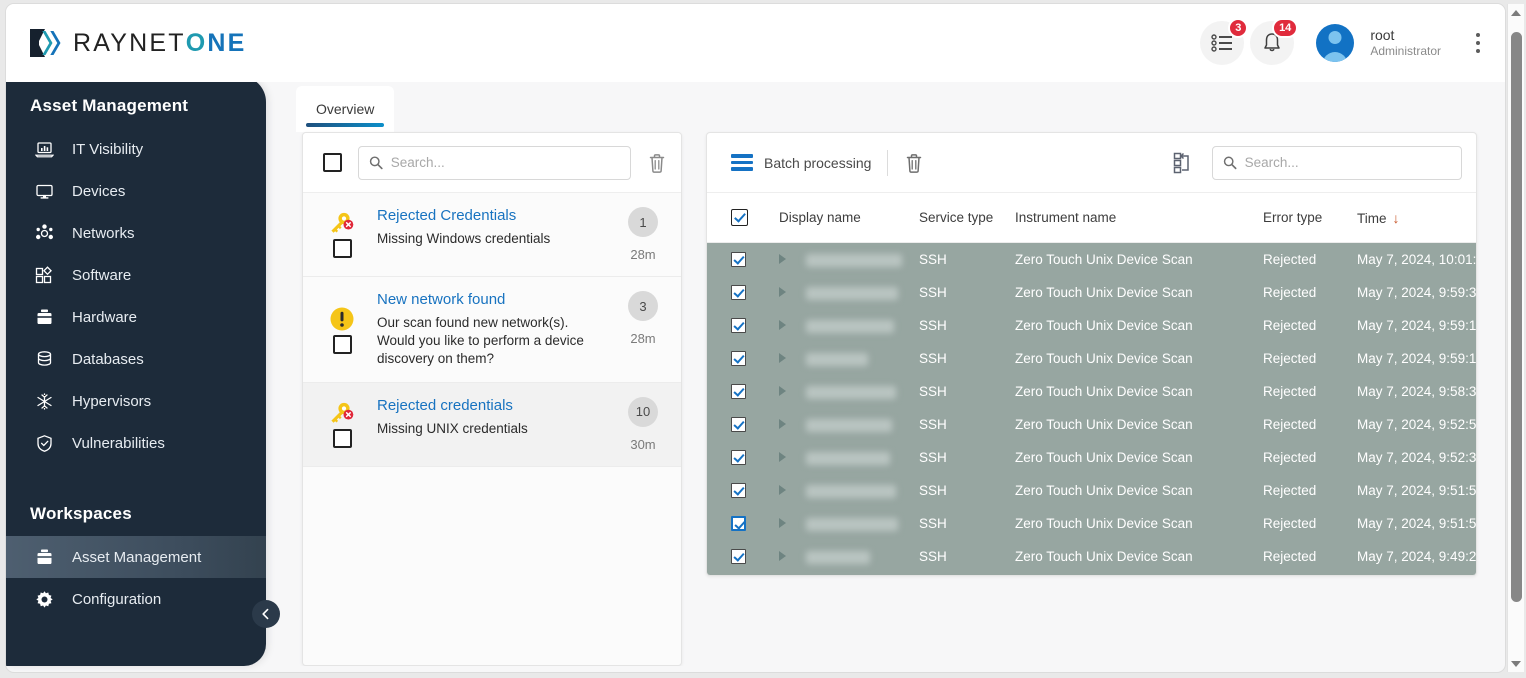 The image size is (1526, 678). Describe the element at coordinates (44, 191) in the screenshot. I see `monitor-icon` at that location.